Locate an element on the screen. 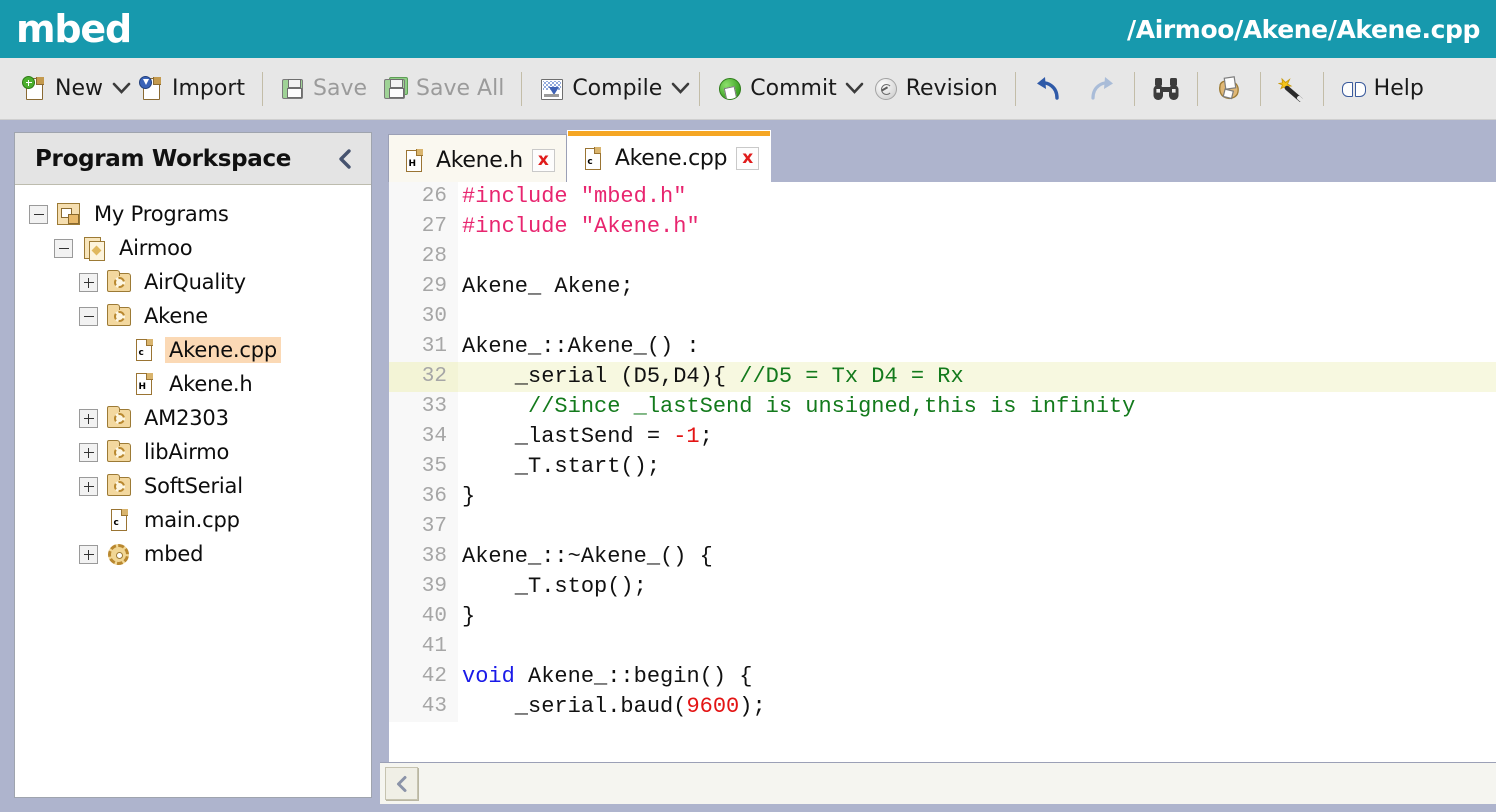  code-line: 30 is located at coordinates (942, 317).